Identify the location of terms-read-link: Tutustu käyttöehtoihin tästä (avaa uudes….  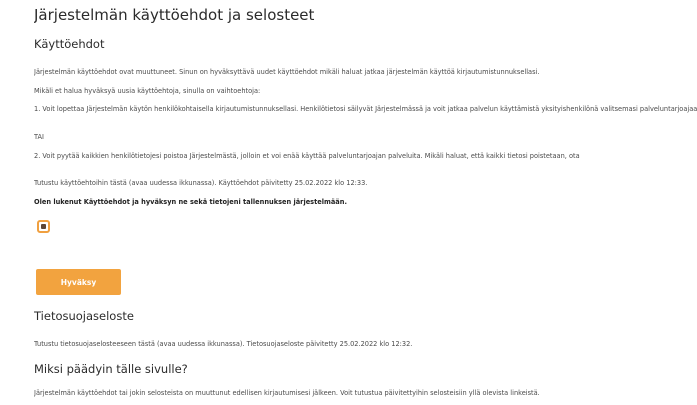
(125, 183).